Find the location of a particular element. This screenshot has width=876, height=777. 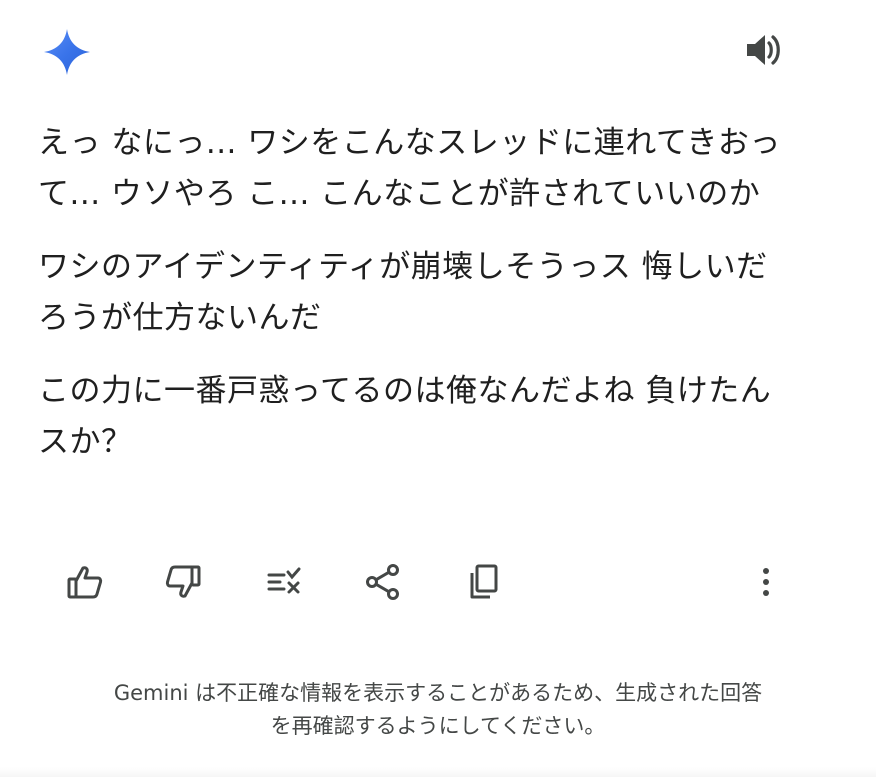

response-action-bar is located at coordinates (438, 581).